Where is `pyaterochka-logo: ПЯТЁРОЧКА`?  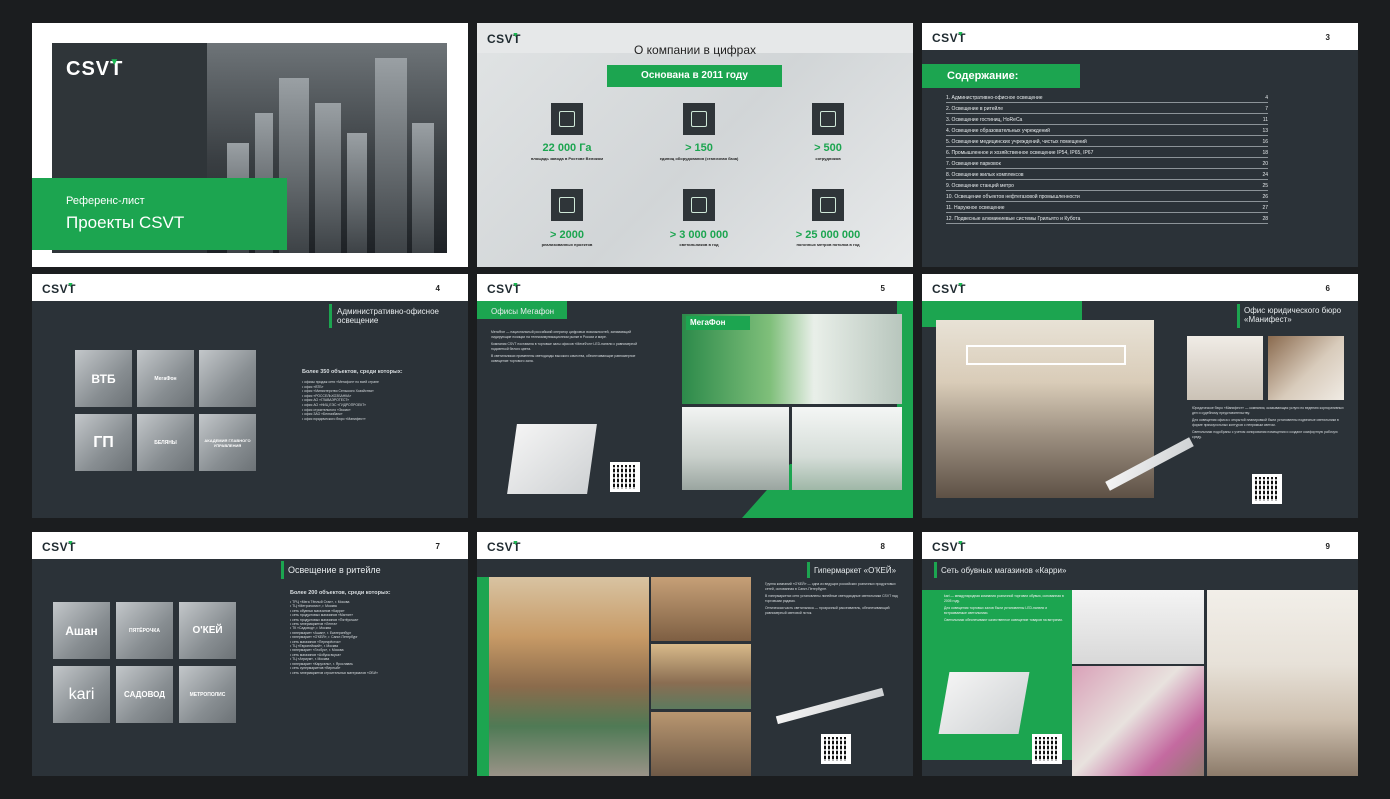
pyaterochka-logo: ПЯТЁРОЧКА is located at coordinates (144, 630).